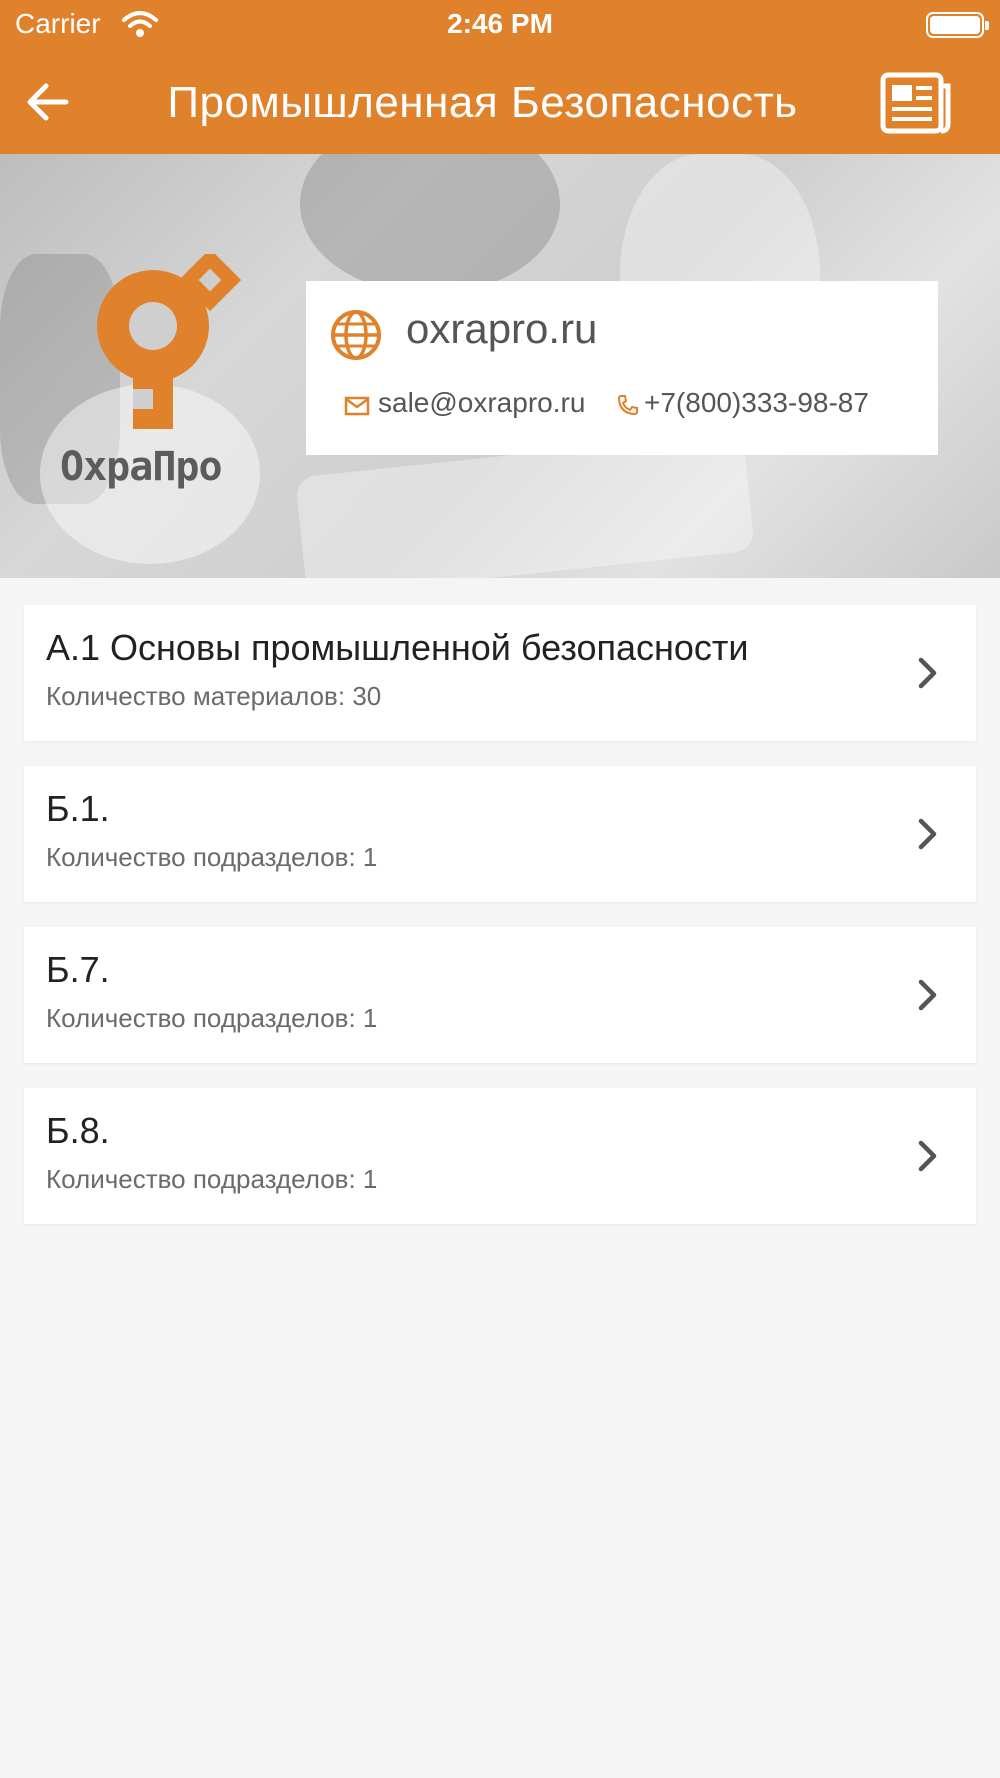 The image size is (1000, 1778). What do you see at coordinates (78, 1130) in the screenshot?
I see `section-title: Б.8.` at bounding box center [78, 1130].